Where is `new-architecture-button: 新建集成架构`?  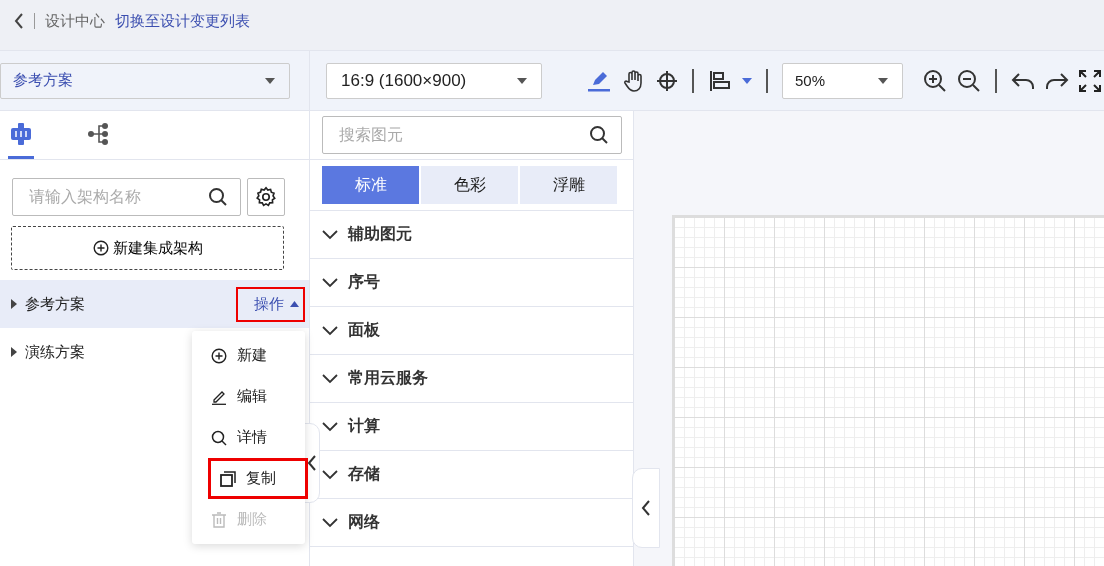 new-architecture-button: 新建集成架构 is located at coordinates (147, 248).